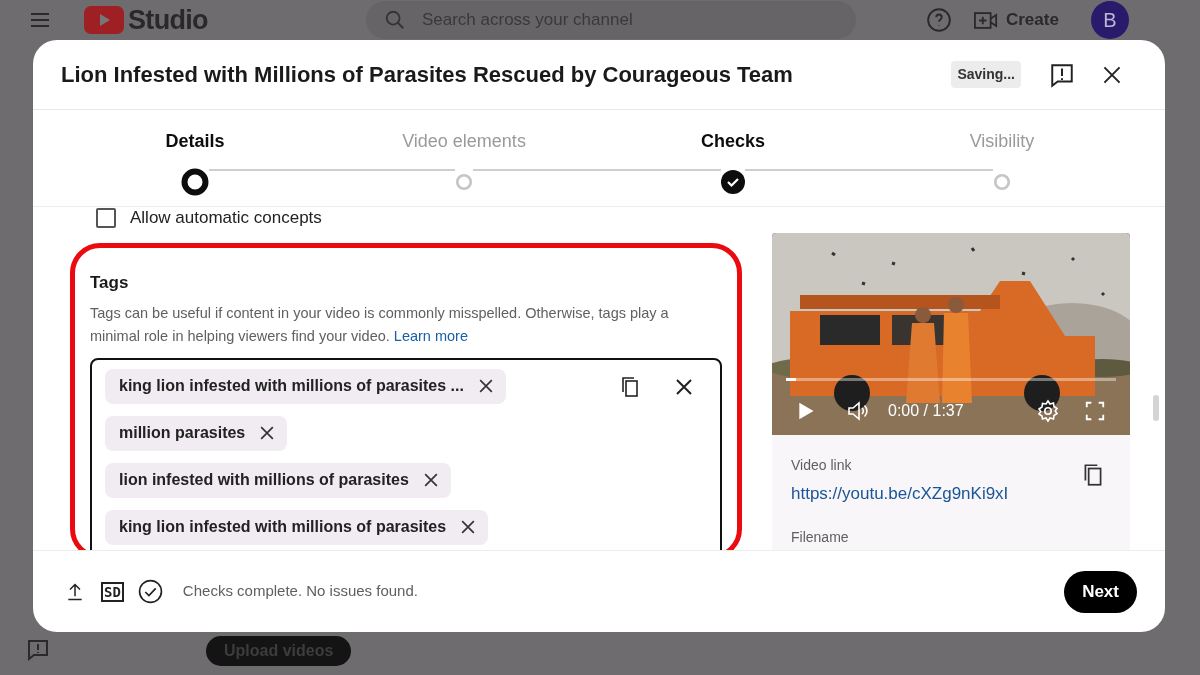 This screenshot has height=675, width=1200. Describe the element at coordinates (430, 335) in the screenshot. I see `learn-more-link: Learn more` at that location.